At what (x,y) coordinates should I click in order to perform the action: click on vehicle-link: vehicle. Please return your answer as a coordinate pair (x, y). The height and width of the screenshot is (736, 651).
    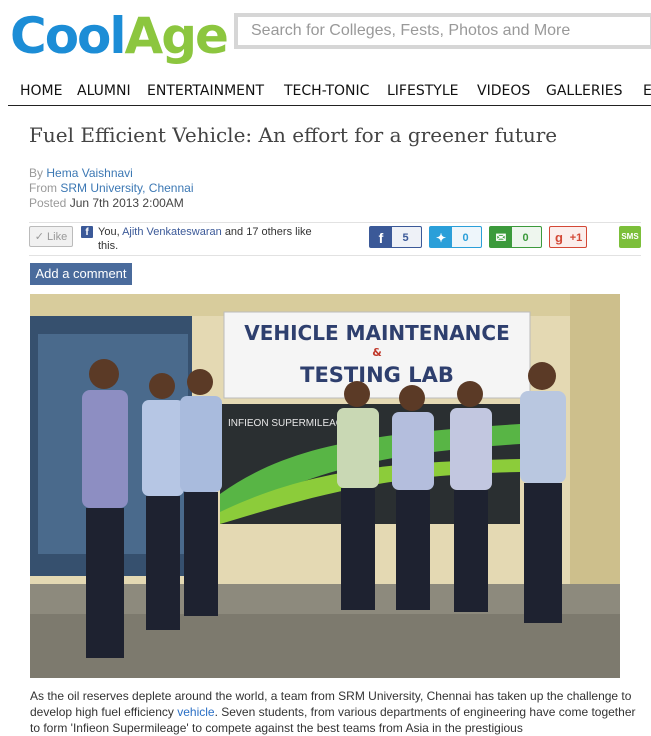
    Looking at the image, I should click on (195, 712).